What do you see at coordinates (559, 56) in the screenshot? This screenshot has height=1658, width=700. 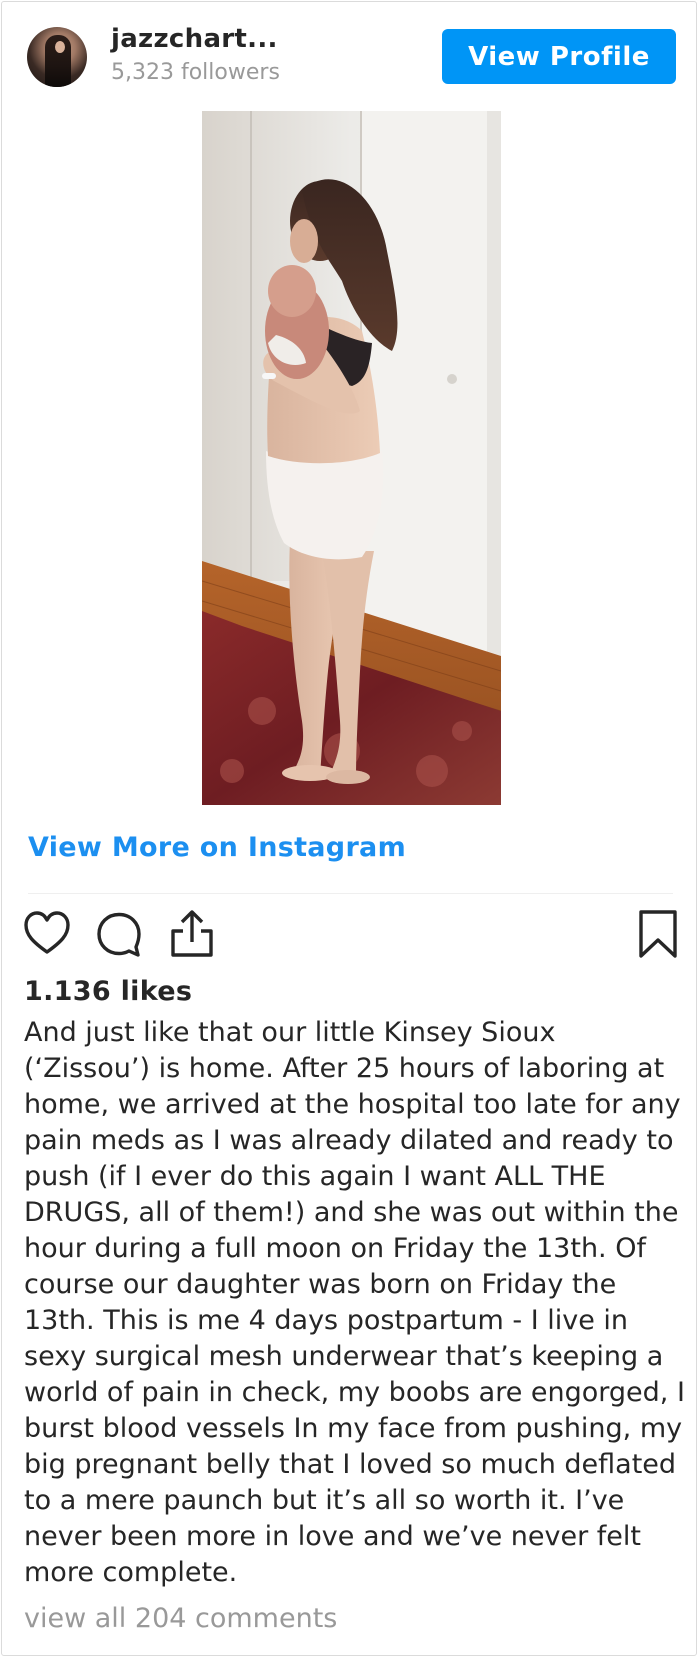 I see `view-profile-button: View Profile` at bounding box center [559, 56].